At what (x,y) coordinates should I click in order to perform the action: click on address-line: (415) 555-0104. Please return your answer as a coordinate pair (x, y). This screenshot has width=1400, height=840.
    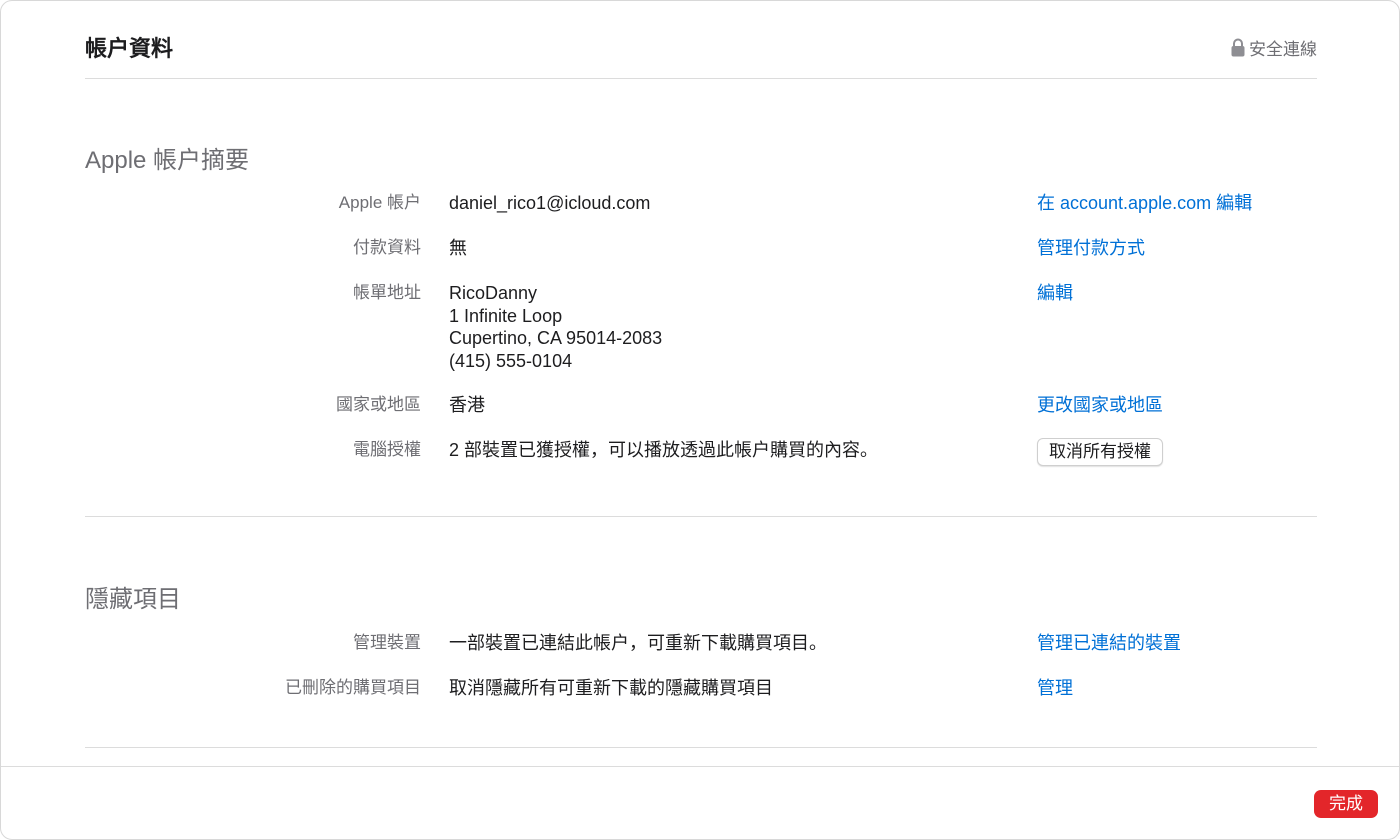
    Looking at the image, I should click on (511, 360).